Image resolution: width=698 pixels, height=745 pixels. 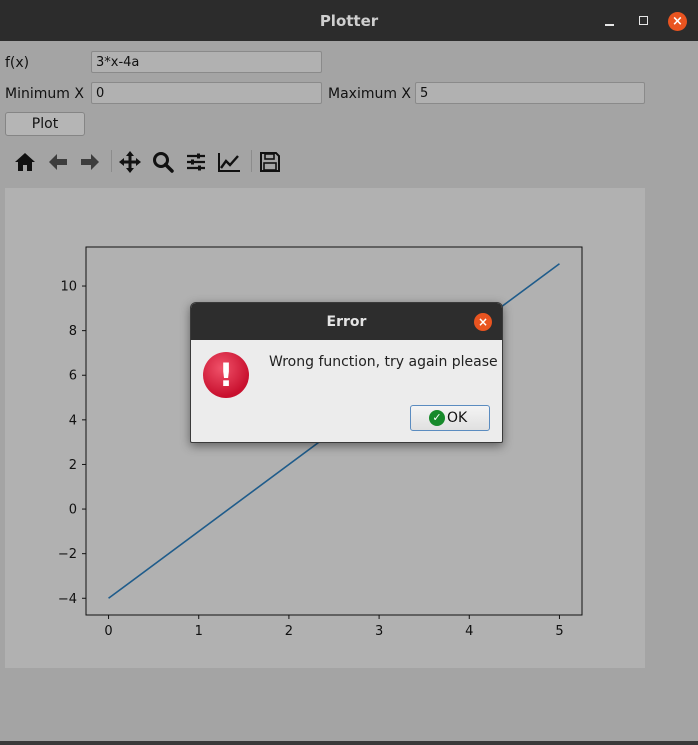 I want to click on checkmark-icon: ✓, so click(x=437, y=418).